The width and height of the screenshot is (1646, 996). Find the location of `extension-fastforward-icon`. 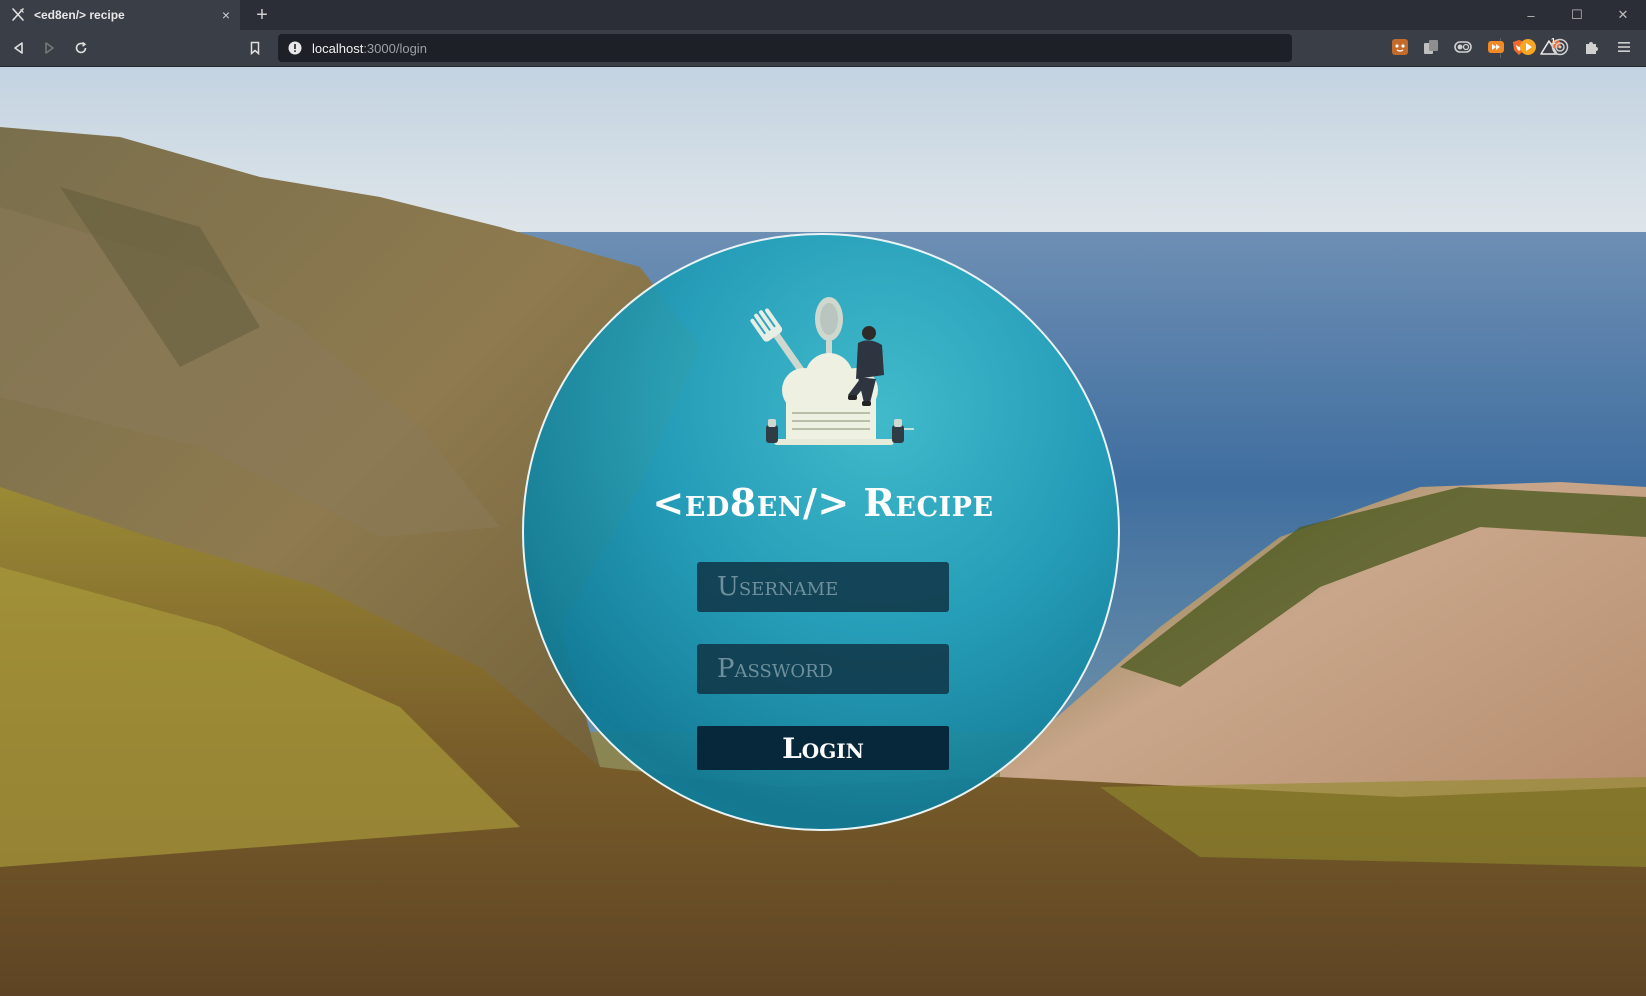

extension-fastforward-icon is located at coordinates (1496, 47).